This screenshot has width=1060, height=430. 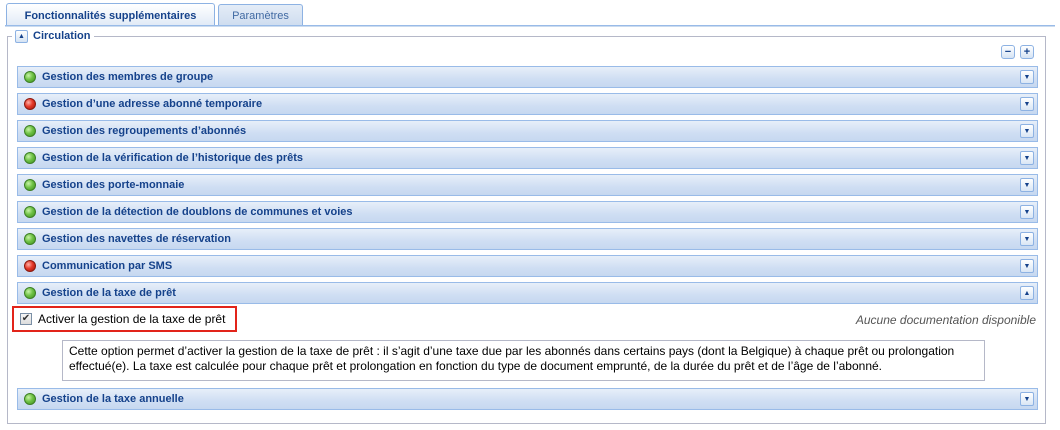 What do you see at coordinates (527, 293) in the screenshot?
I see `feature-row: Gestion de la taxe de prêt ▲` at bounding box center [527, 293].